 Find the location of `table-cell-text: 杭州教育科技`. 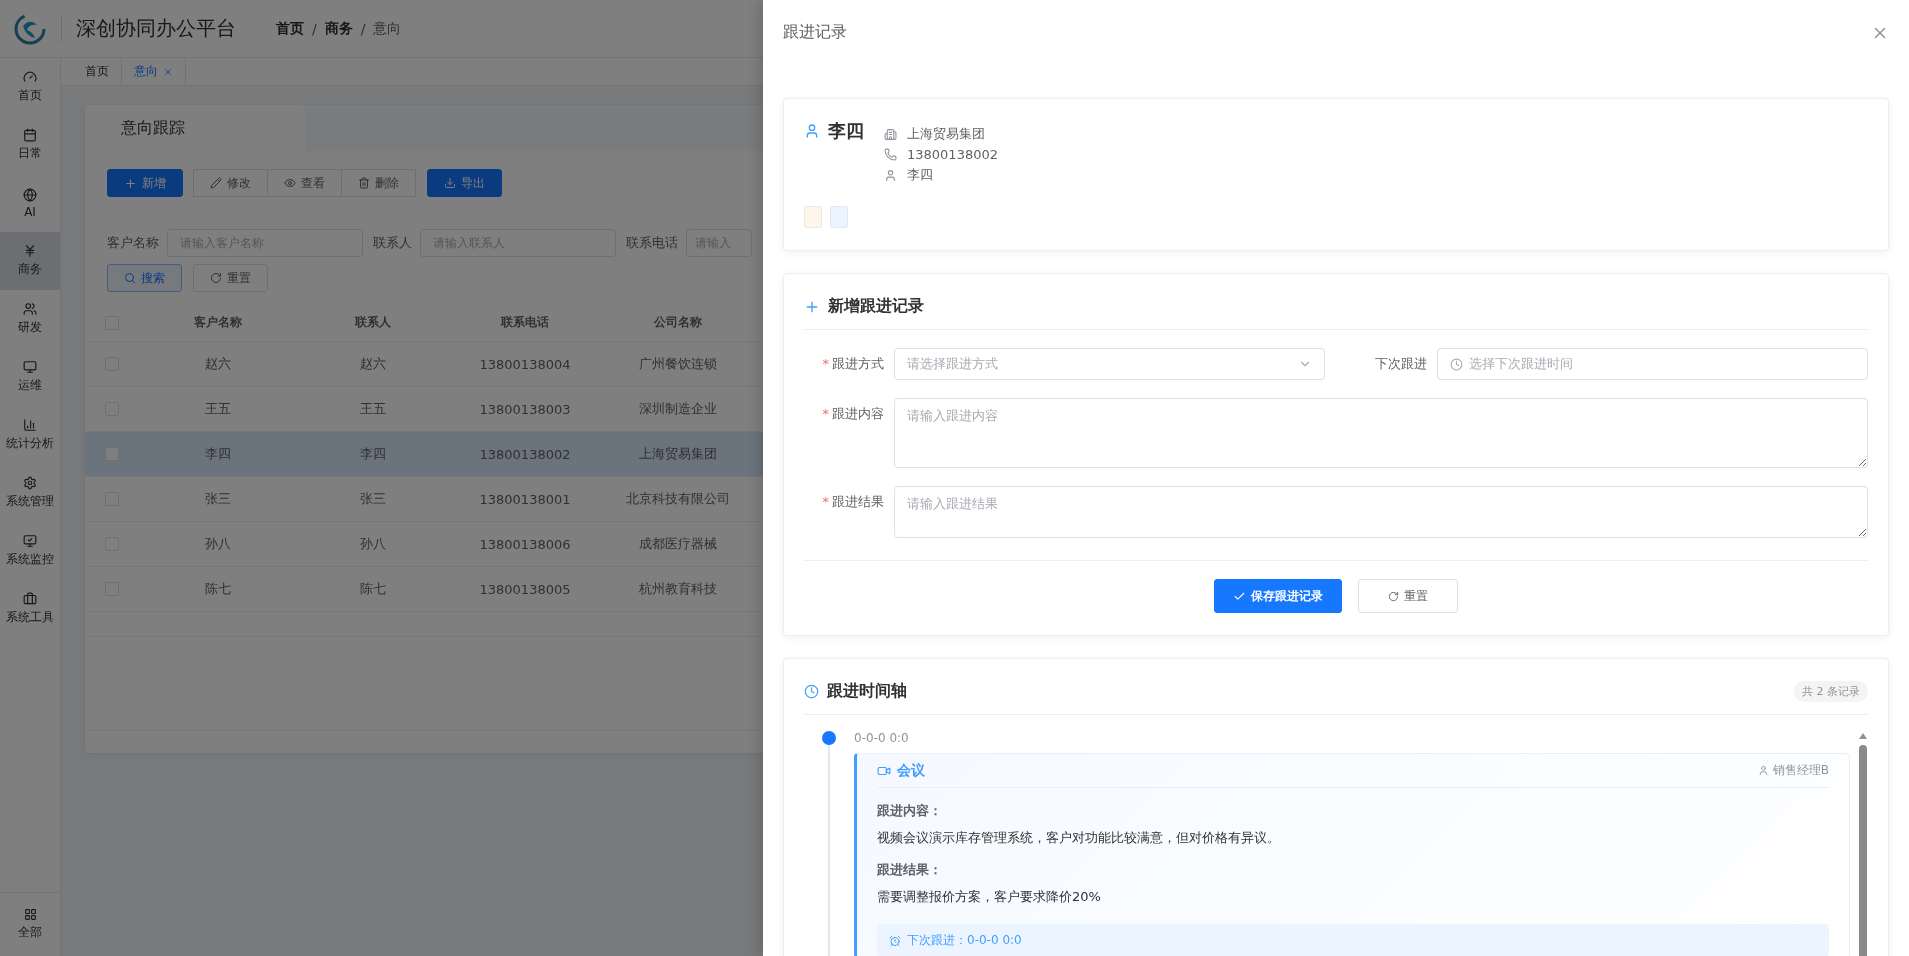

table-cell-text: 杭州教育科技 is located at coordinates (678, 589).